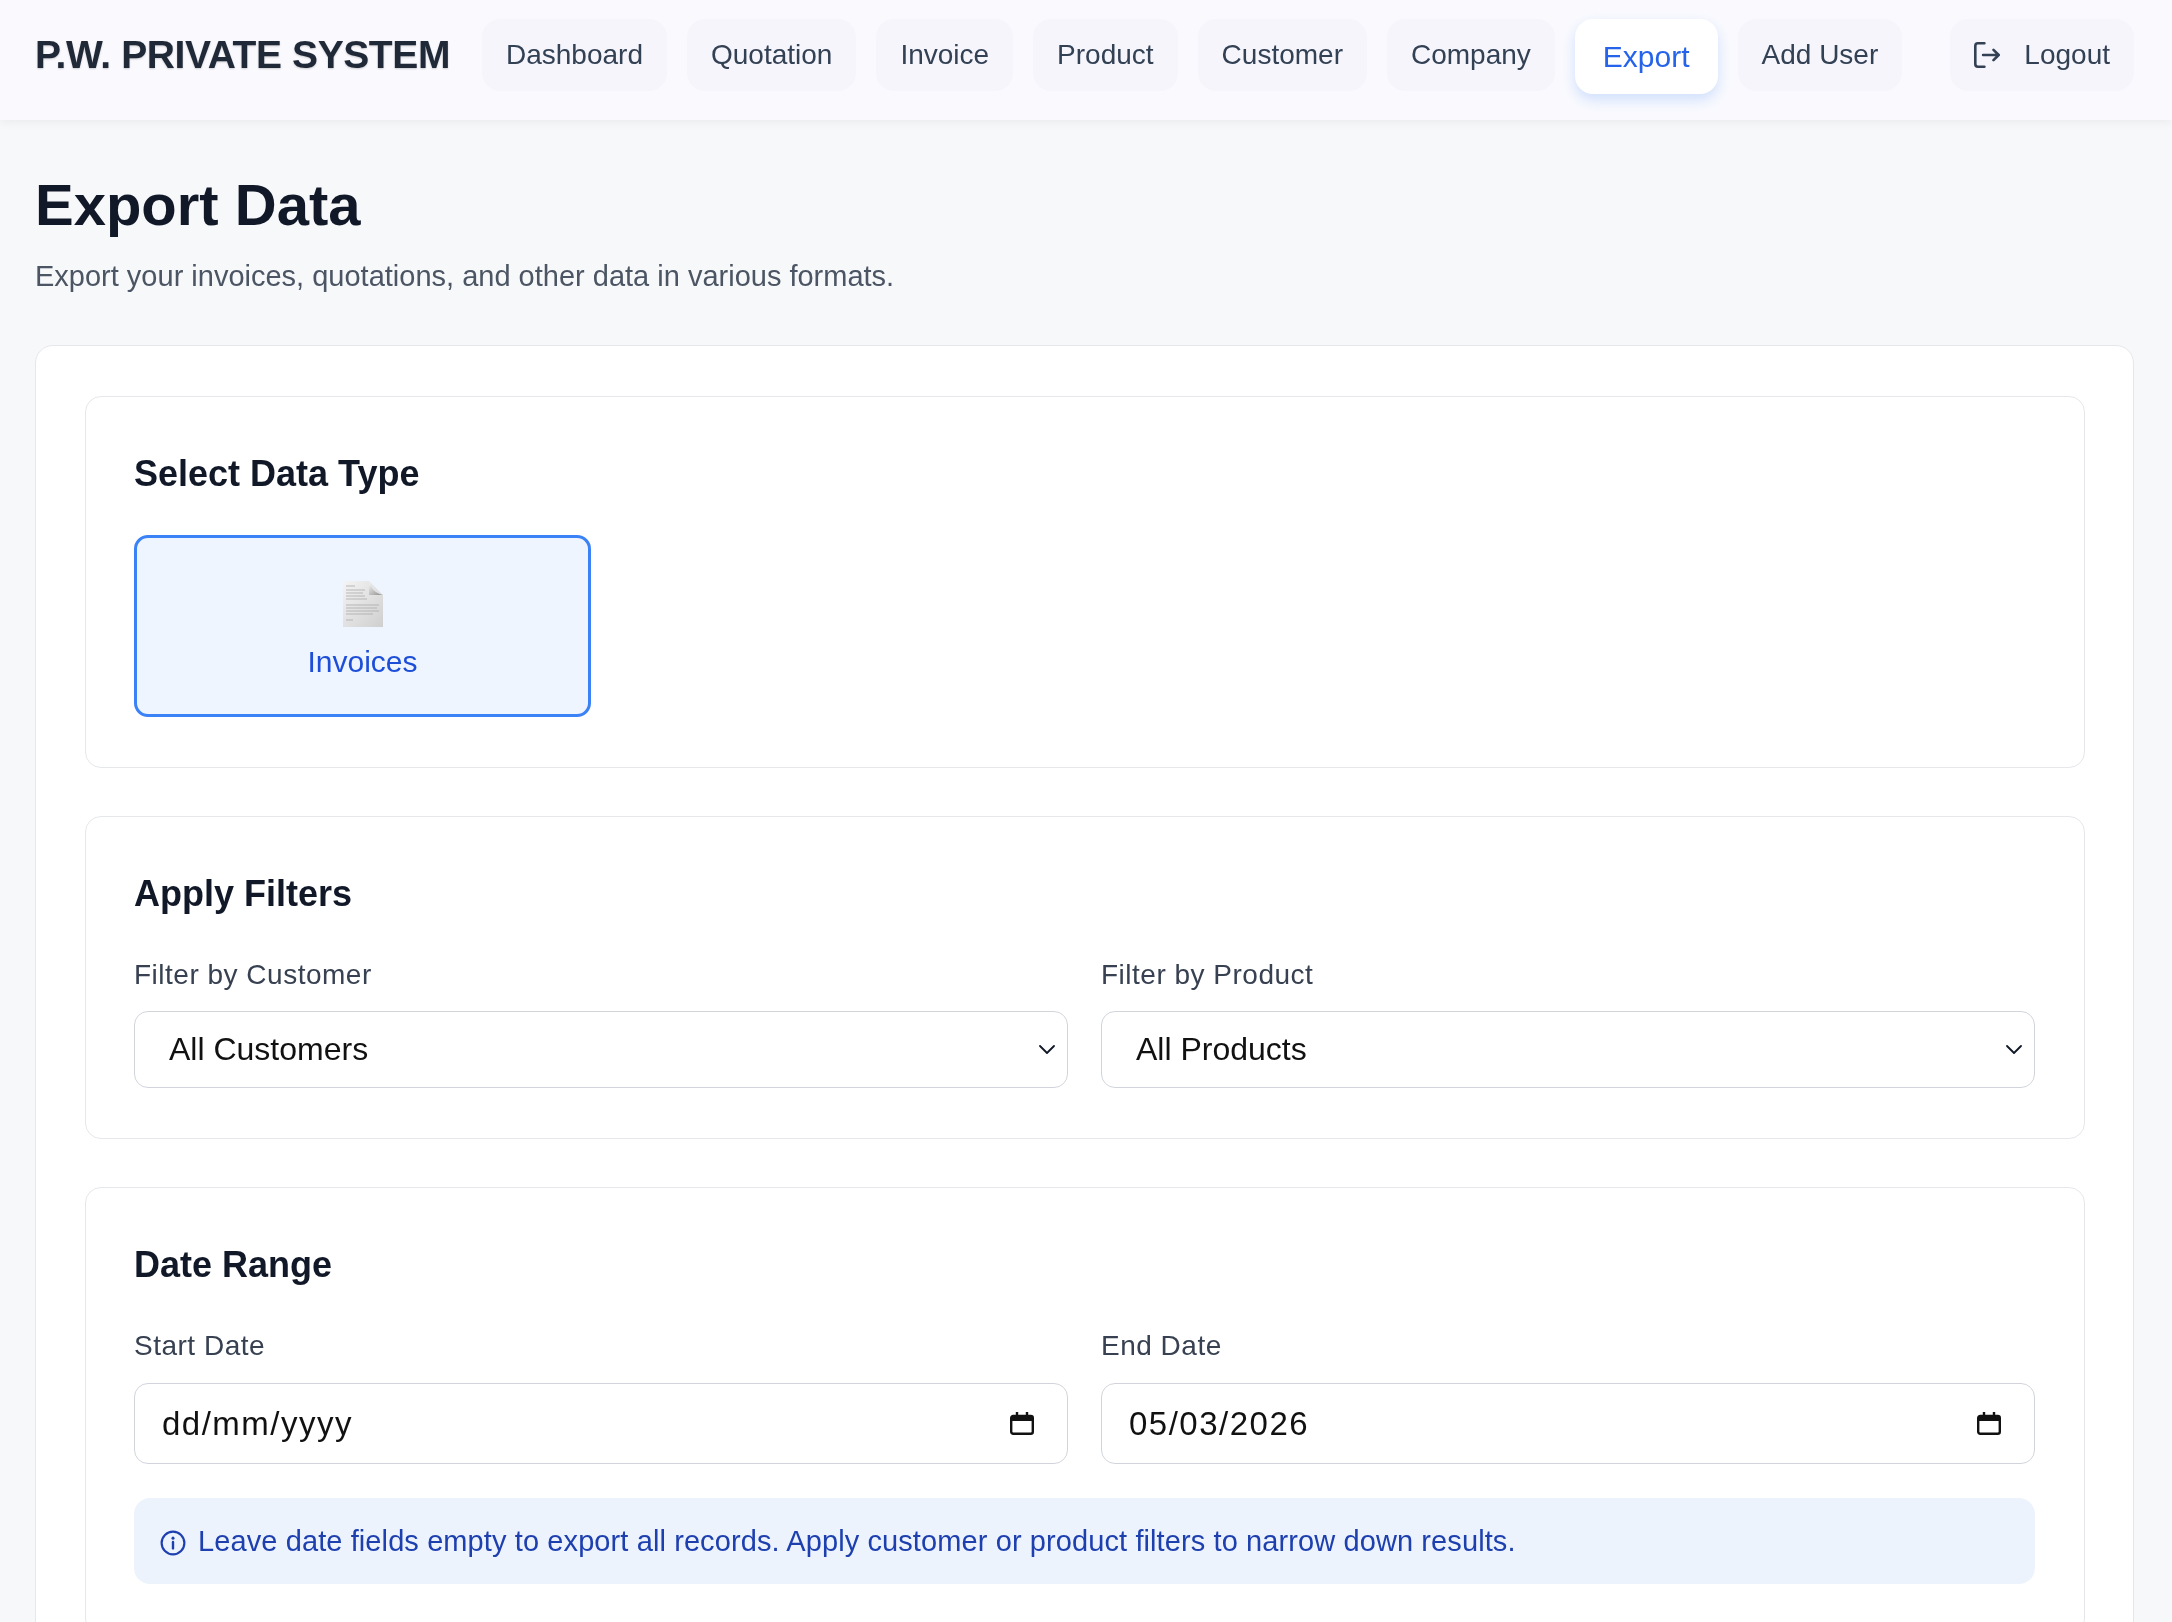 This screenshot has width=2172, height=1622. I want to click on data-type-option: Invoices, so click(362, 626).